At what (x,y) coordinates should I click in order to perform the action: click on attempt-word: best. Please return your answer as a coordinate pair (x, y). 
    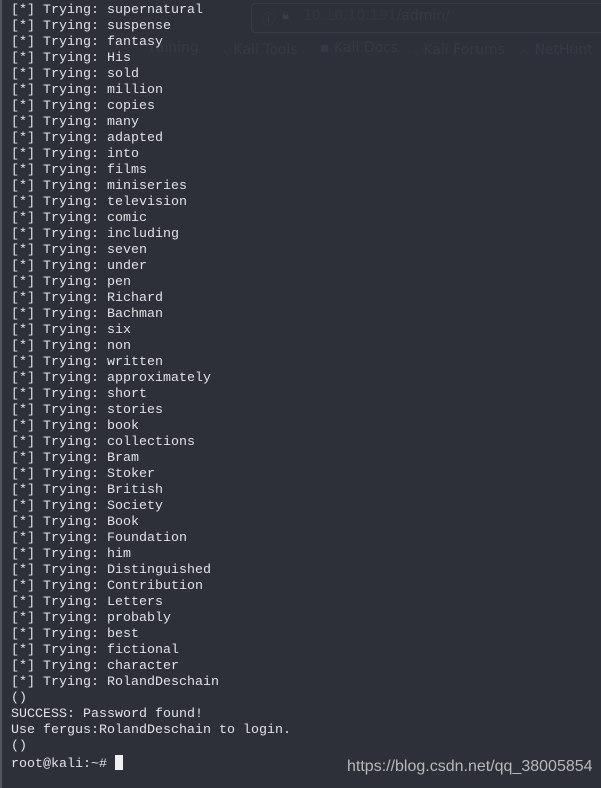
    Looking at the image, I should click on (122, 634).